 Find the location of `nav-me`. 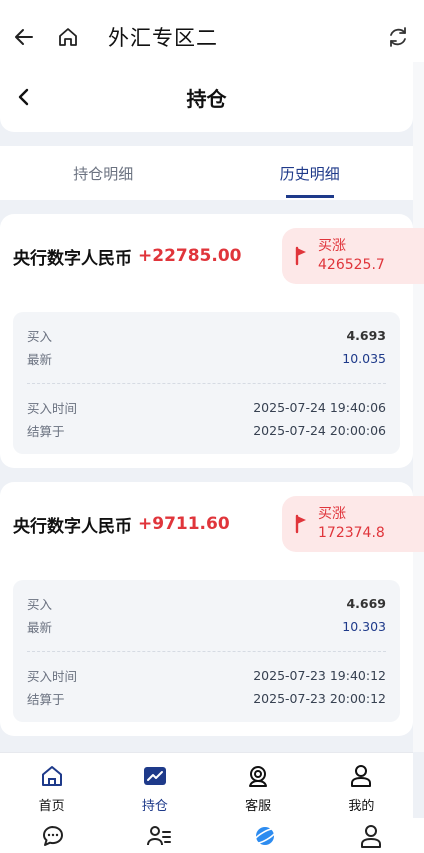

nav-me is located at coordinates (371, 836).